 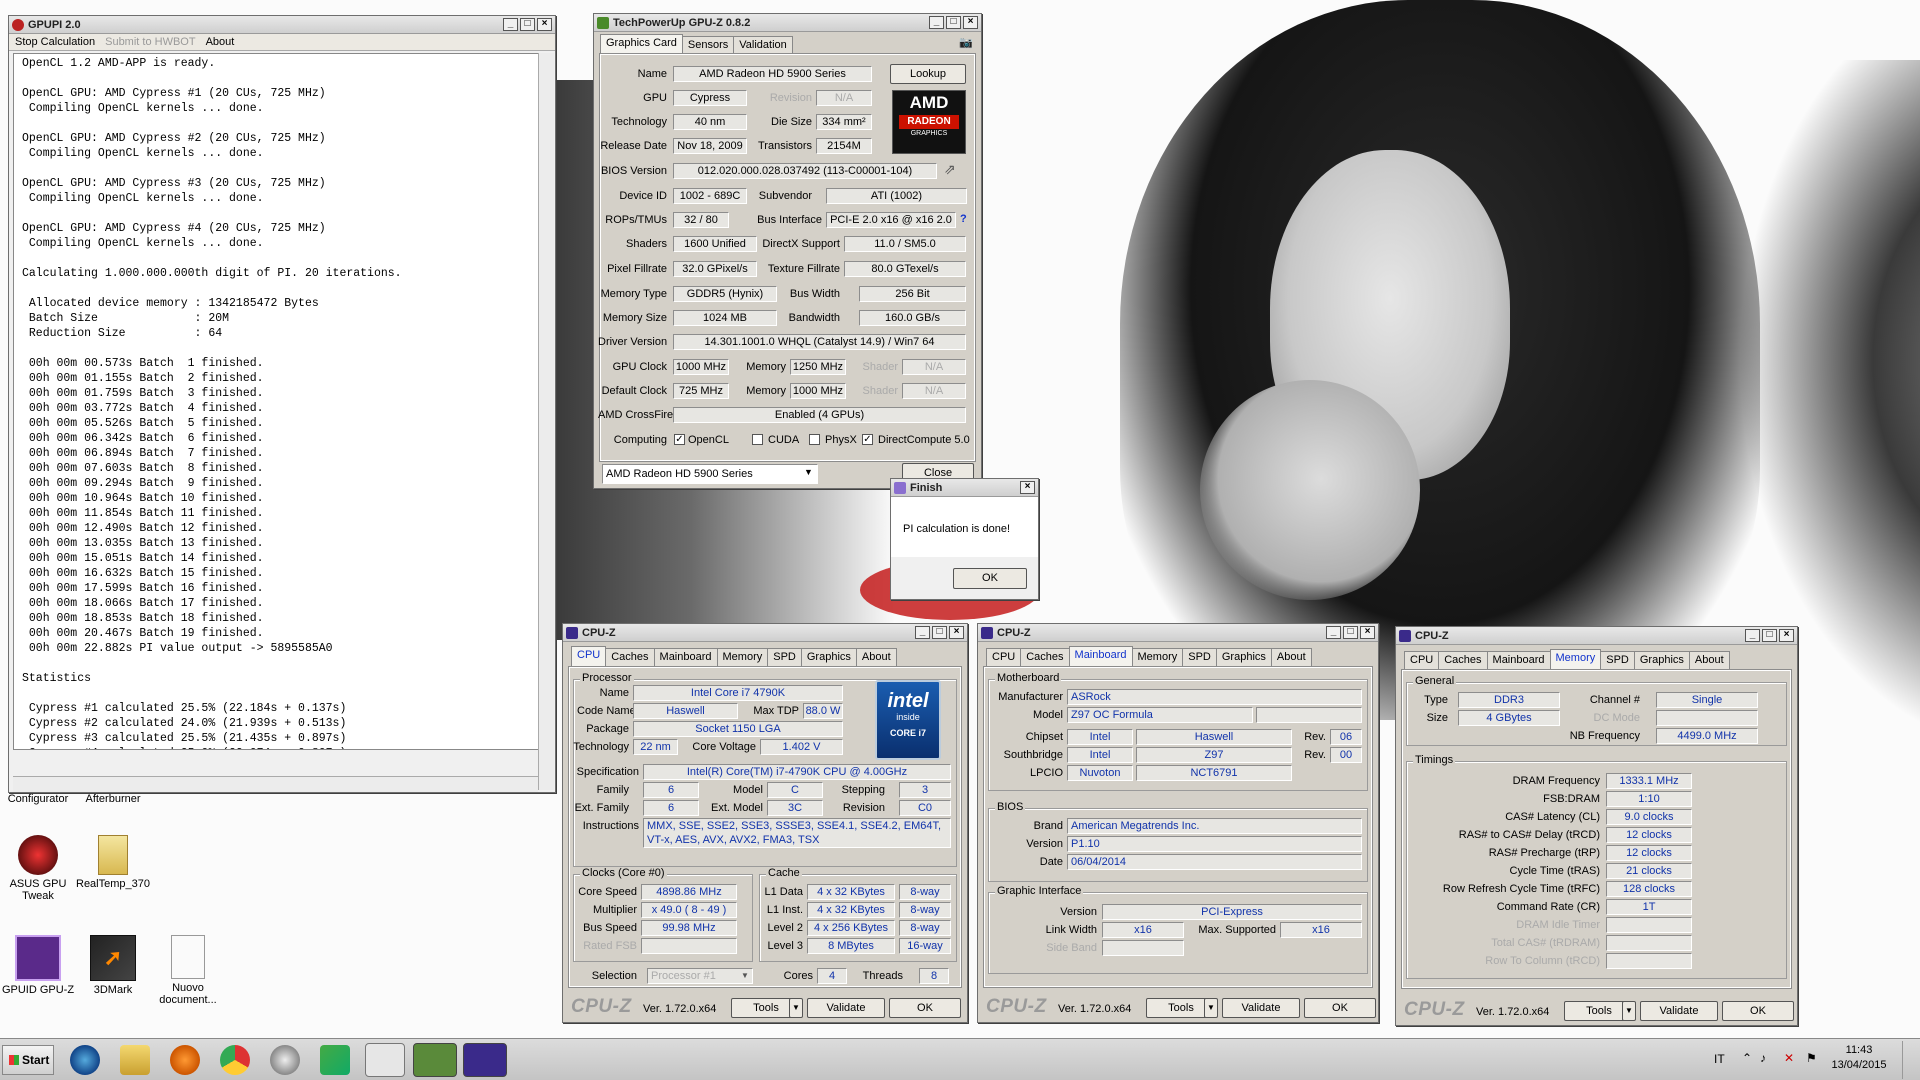 I want to click on explorer-icon, so click(x=135, y=1060).